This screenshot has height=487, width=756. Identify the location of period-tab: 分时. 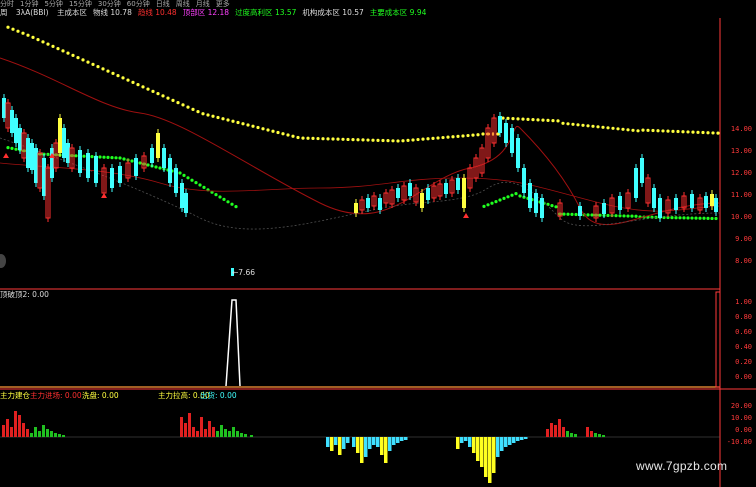
(7, 4).